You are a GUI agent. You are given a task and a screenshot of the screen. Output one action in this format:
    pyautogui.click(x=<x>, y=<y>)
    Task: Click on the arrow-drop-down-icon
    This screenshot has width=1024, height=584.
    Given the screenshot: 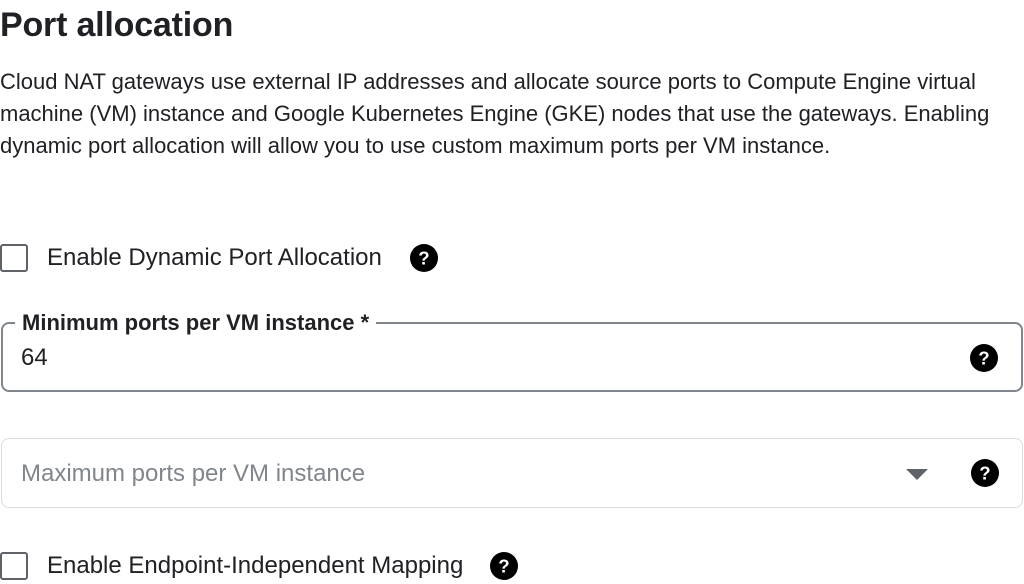 What is the action you would take?
    pyautogui.click(x=917, y=474)
    